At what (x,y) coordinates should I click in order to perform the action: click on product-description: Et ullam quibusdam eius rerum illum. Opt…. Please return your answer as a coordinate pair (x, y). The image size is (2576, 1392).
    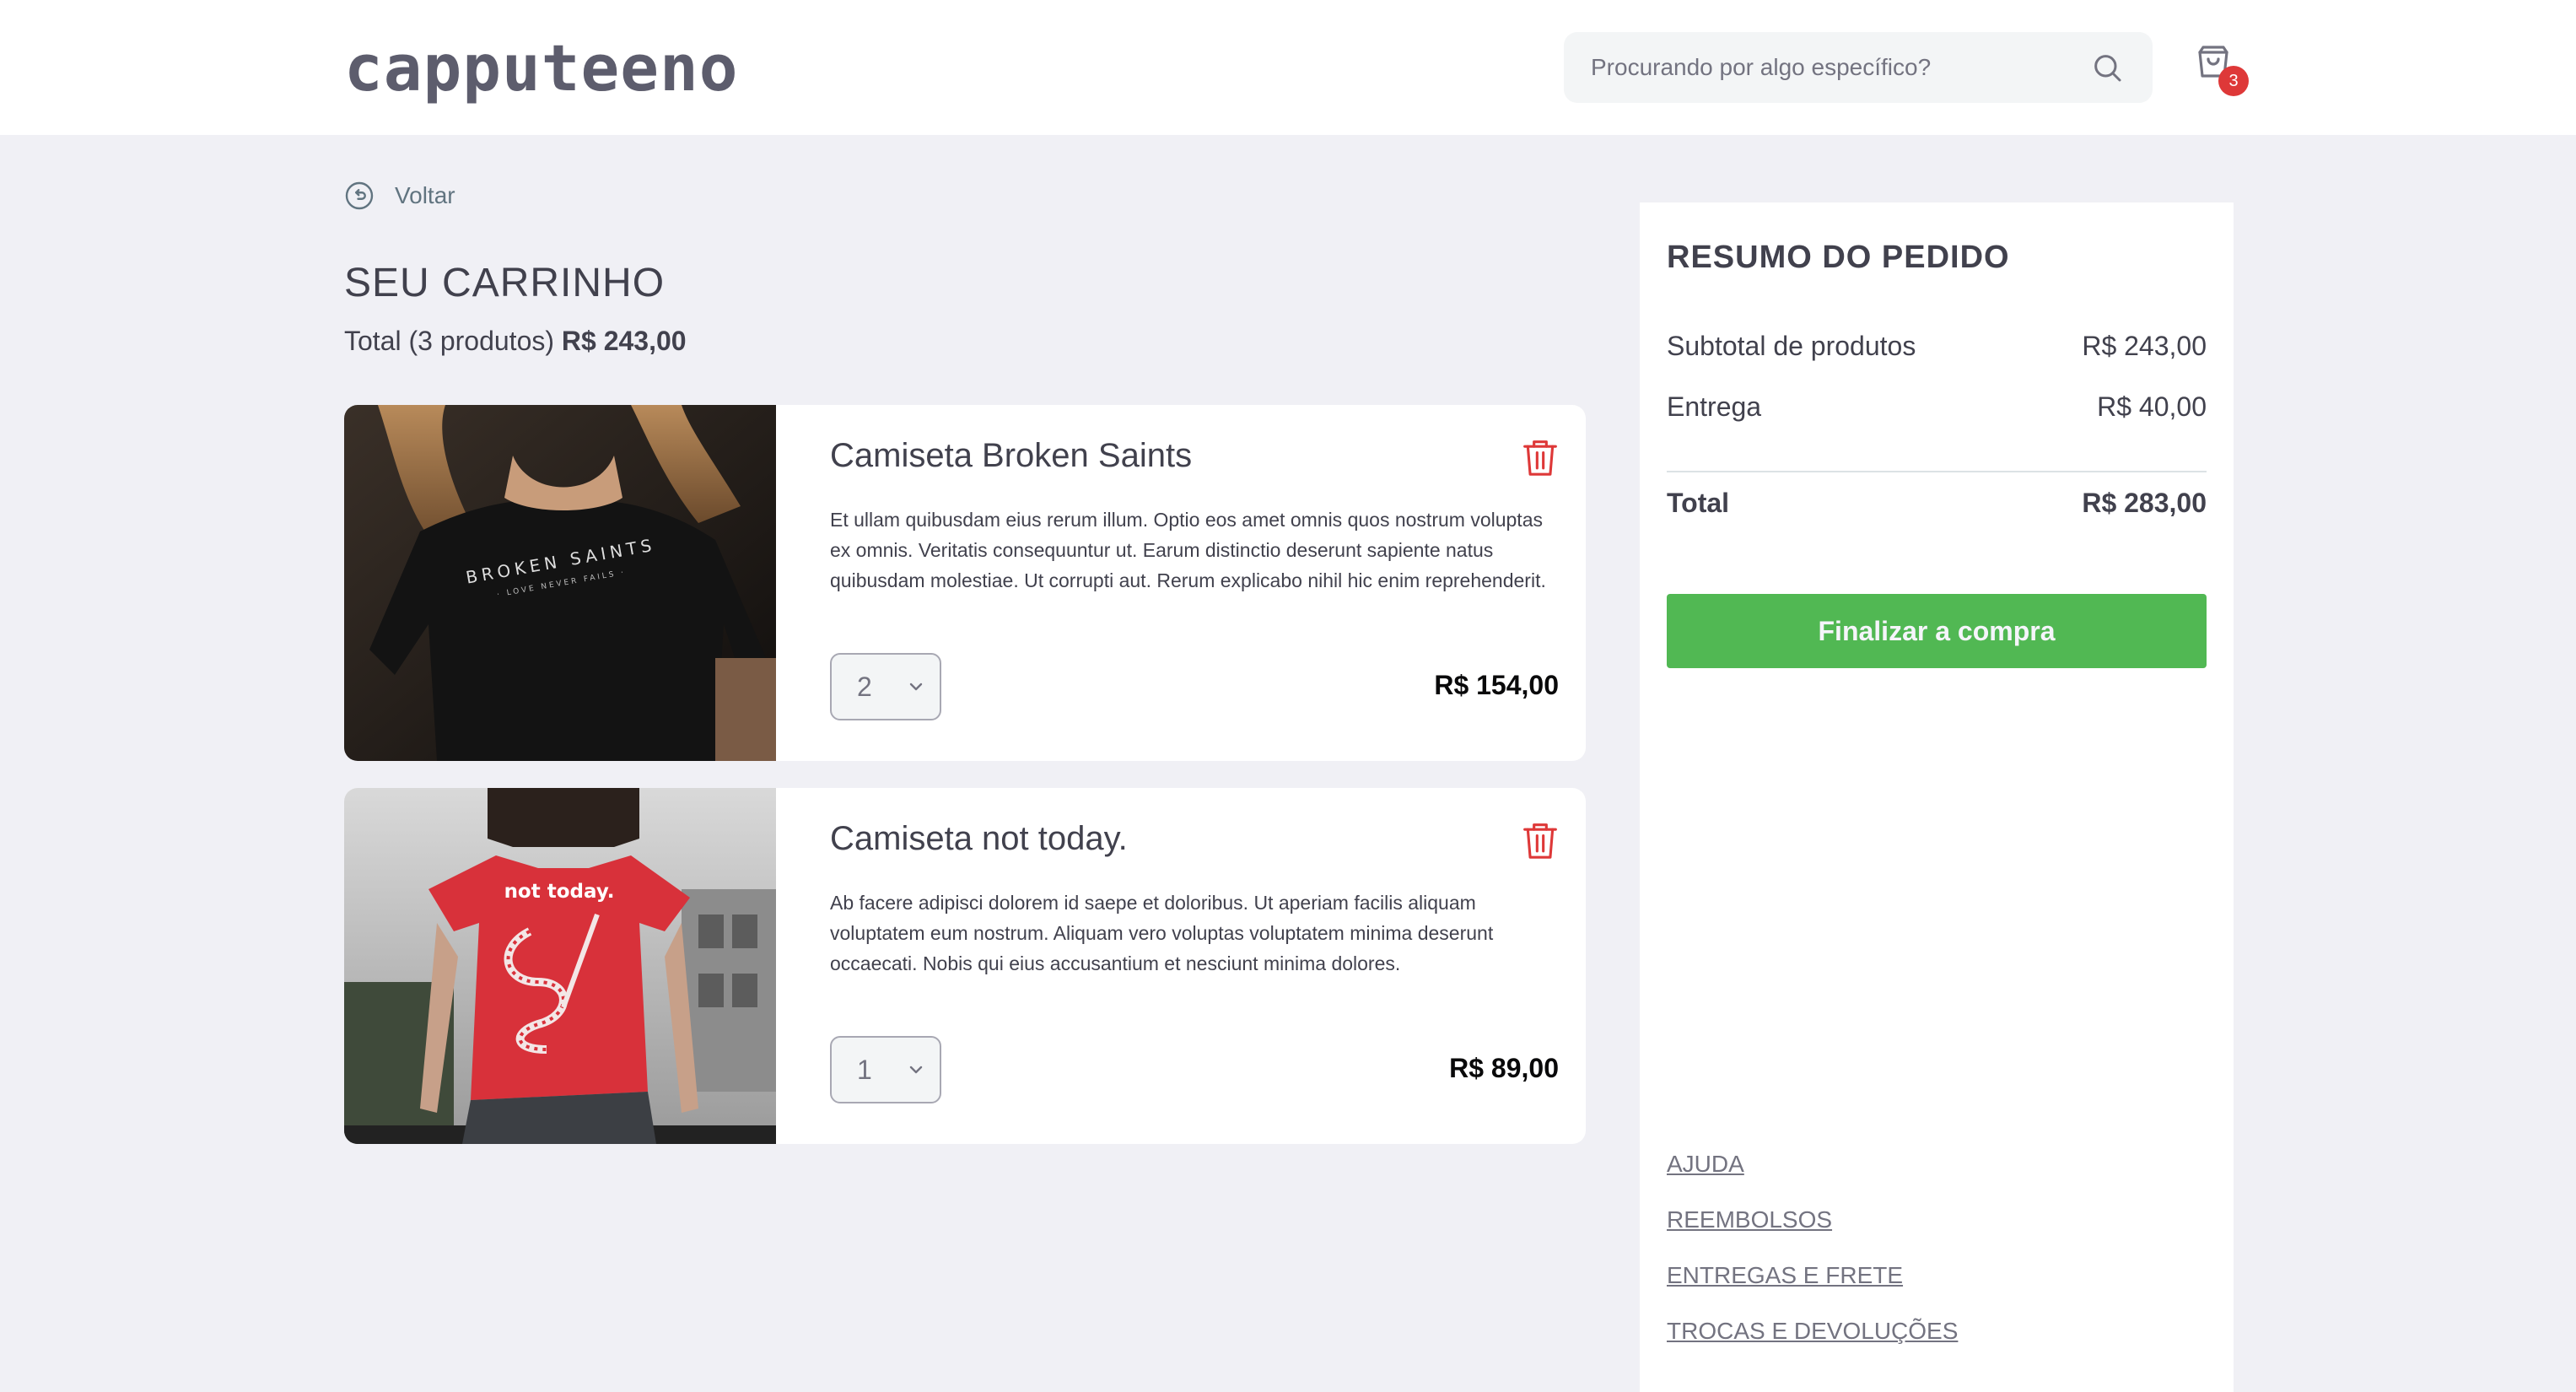
    Looking at the image, I should click on (1188, 550).